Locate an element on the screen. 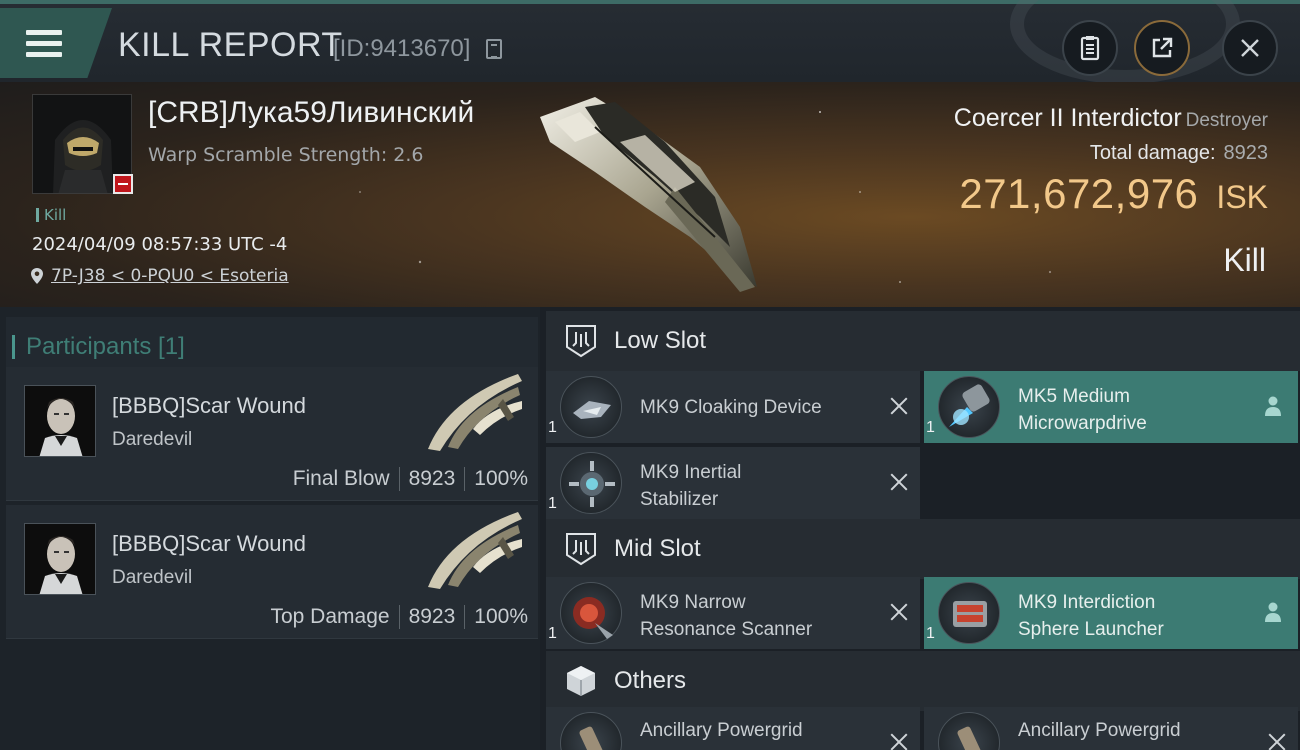 The image size is (1300, 750). report-id: [ID:9413670] is located at coordinates (402, 48).